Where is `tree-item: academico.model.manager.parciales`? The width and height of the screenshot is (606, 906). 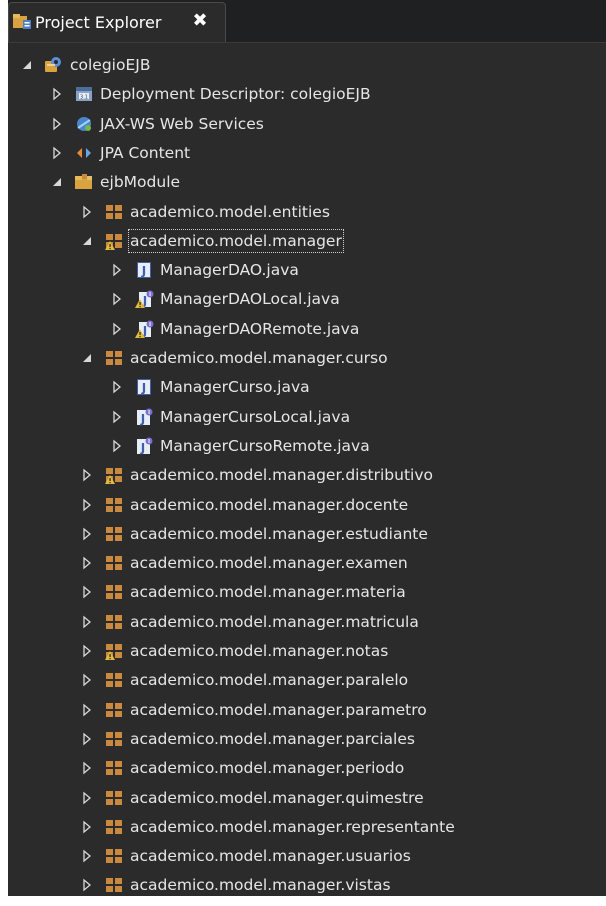 tree-item: academico.model.manager.parciales is located at coordinates (307, 739).